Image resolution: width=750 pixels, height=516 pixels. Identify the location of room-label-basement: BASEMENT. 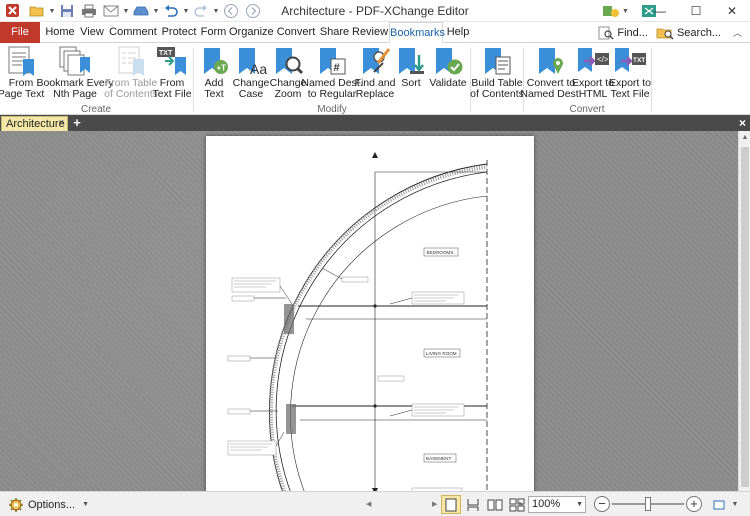
(438, 458).